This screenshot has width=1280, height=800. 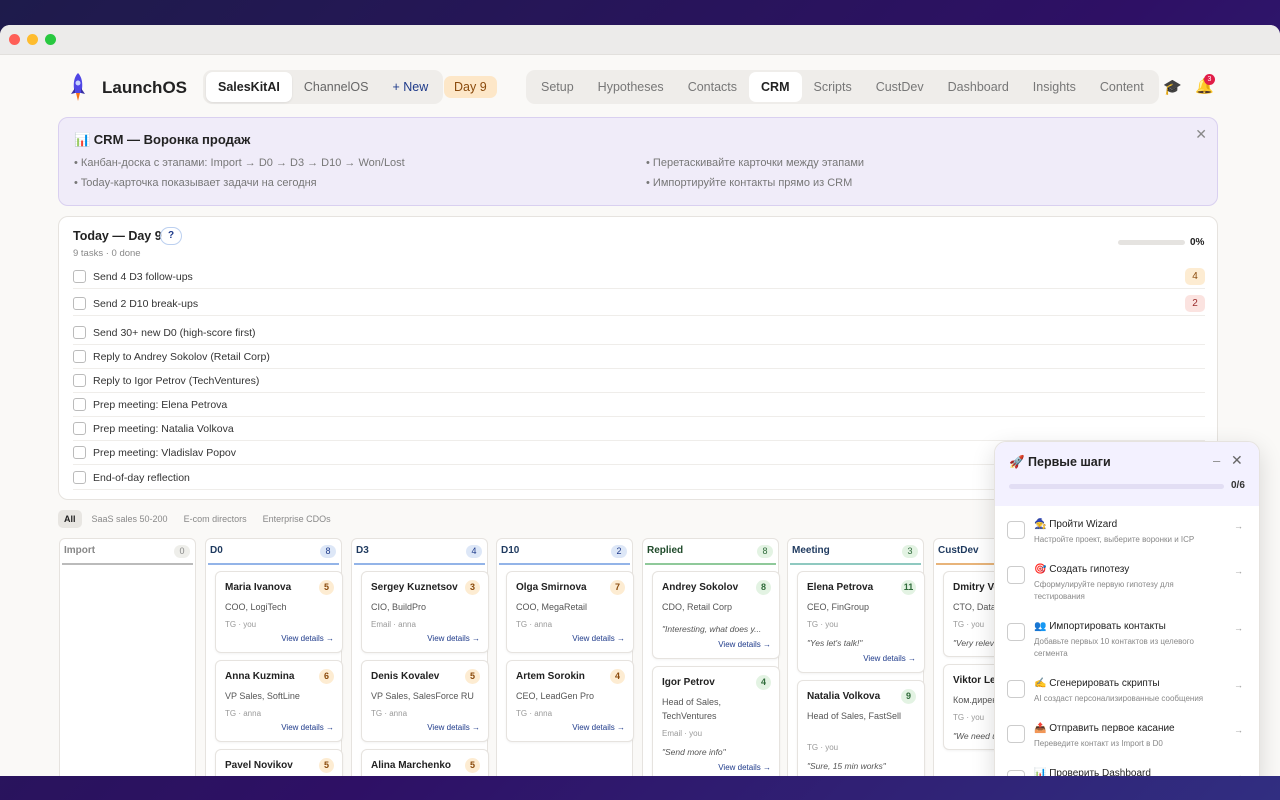 I want to click on nav-tab-scripts: Scripts, so click(x=833, y=87).